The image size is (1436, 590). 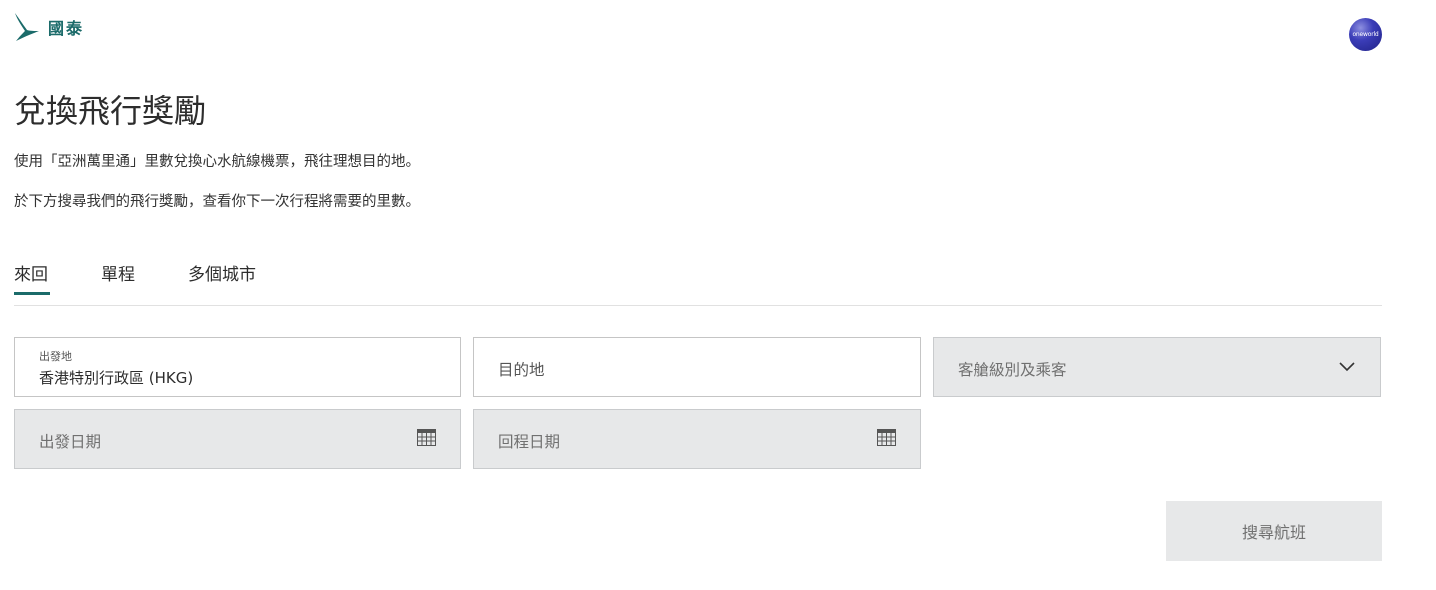 What do you see at coordinates (27, 27) in the screenshot?
I see `brushwing-logo-icon` at bounding box center [27, 27].